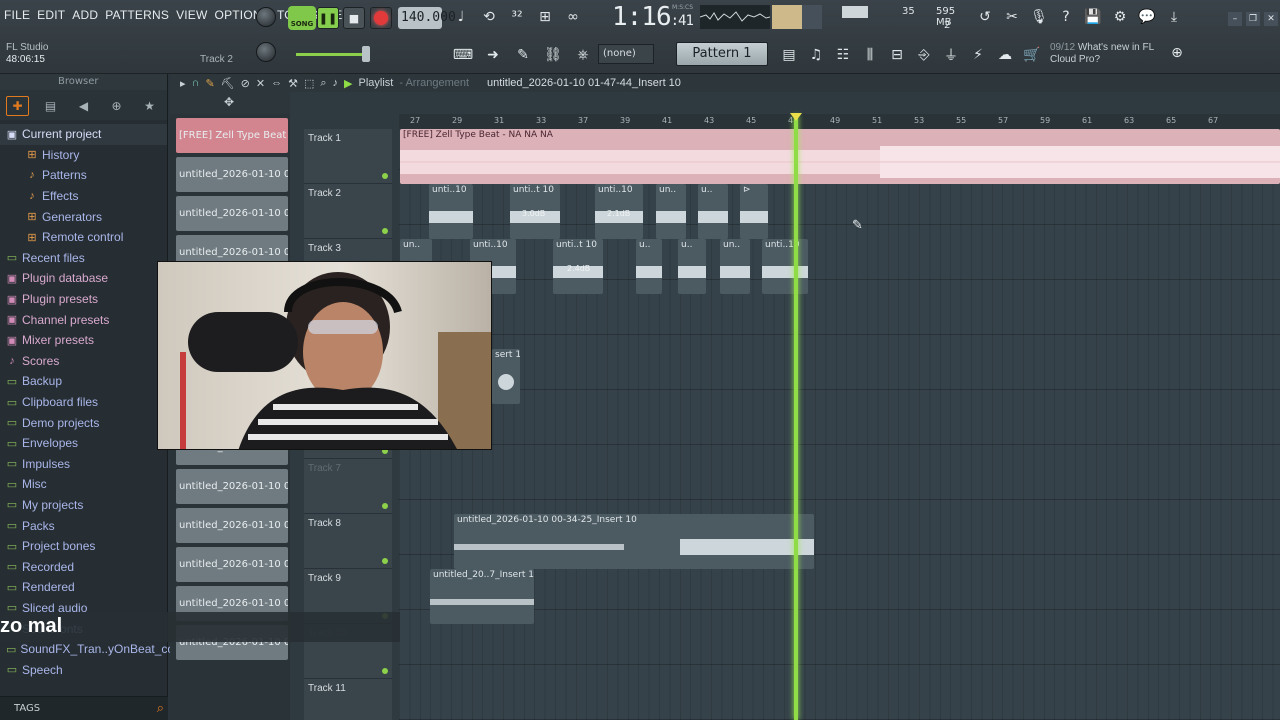 The height and width of the screenshot is (720, 1280). I want to click on browser-tab-star-icon: ★, so click(149, 106).